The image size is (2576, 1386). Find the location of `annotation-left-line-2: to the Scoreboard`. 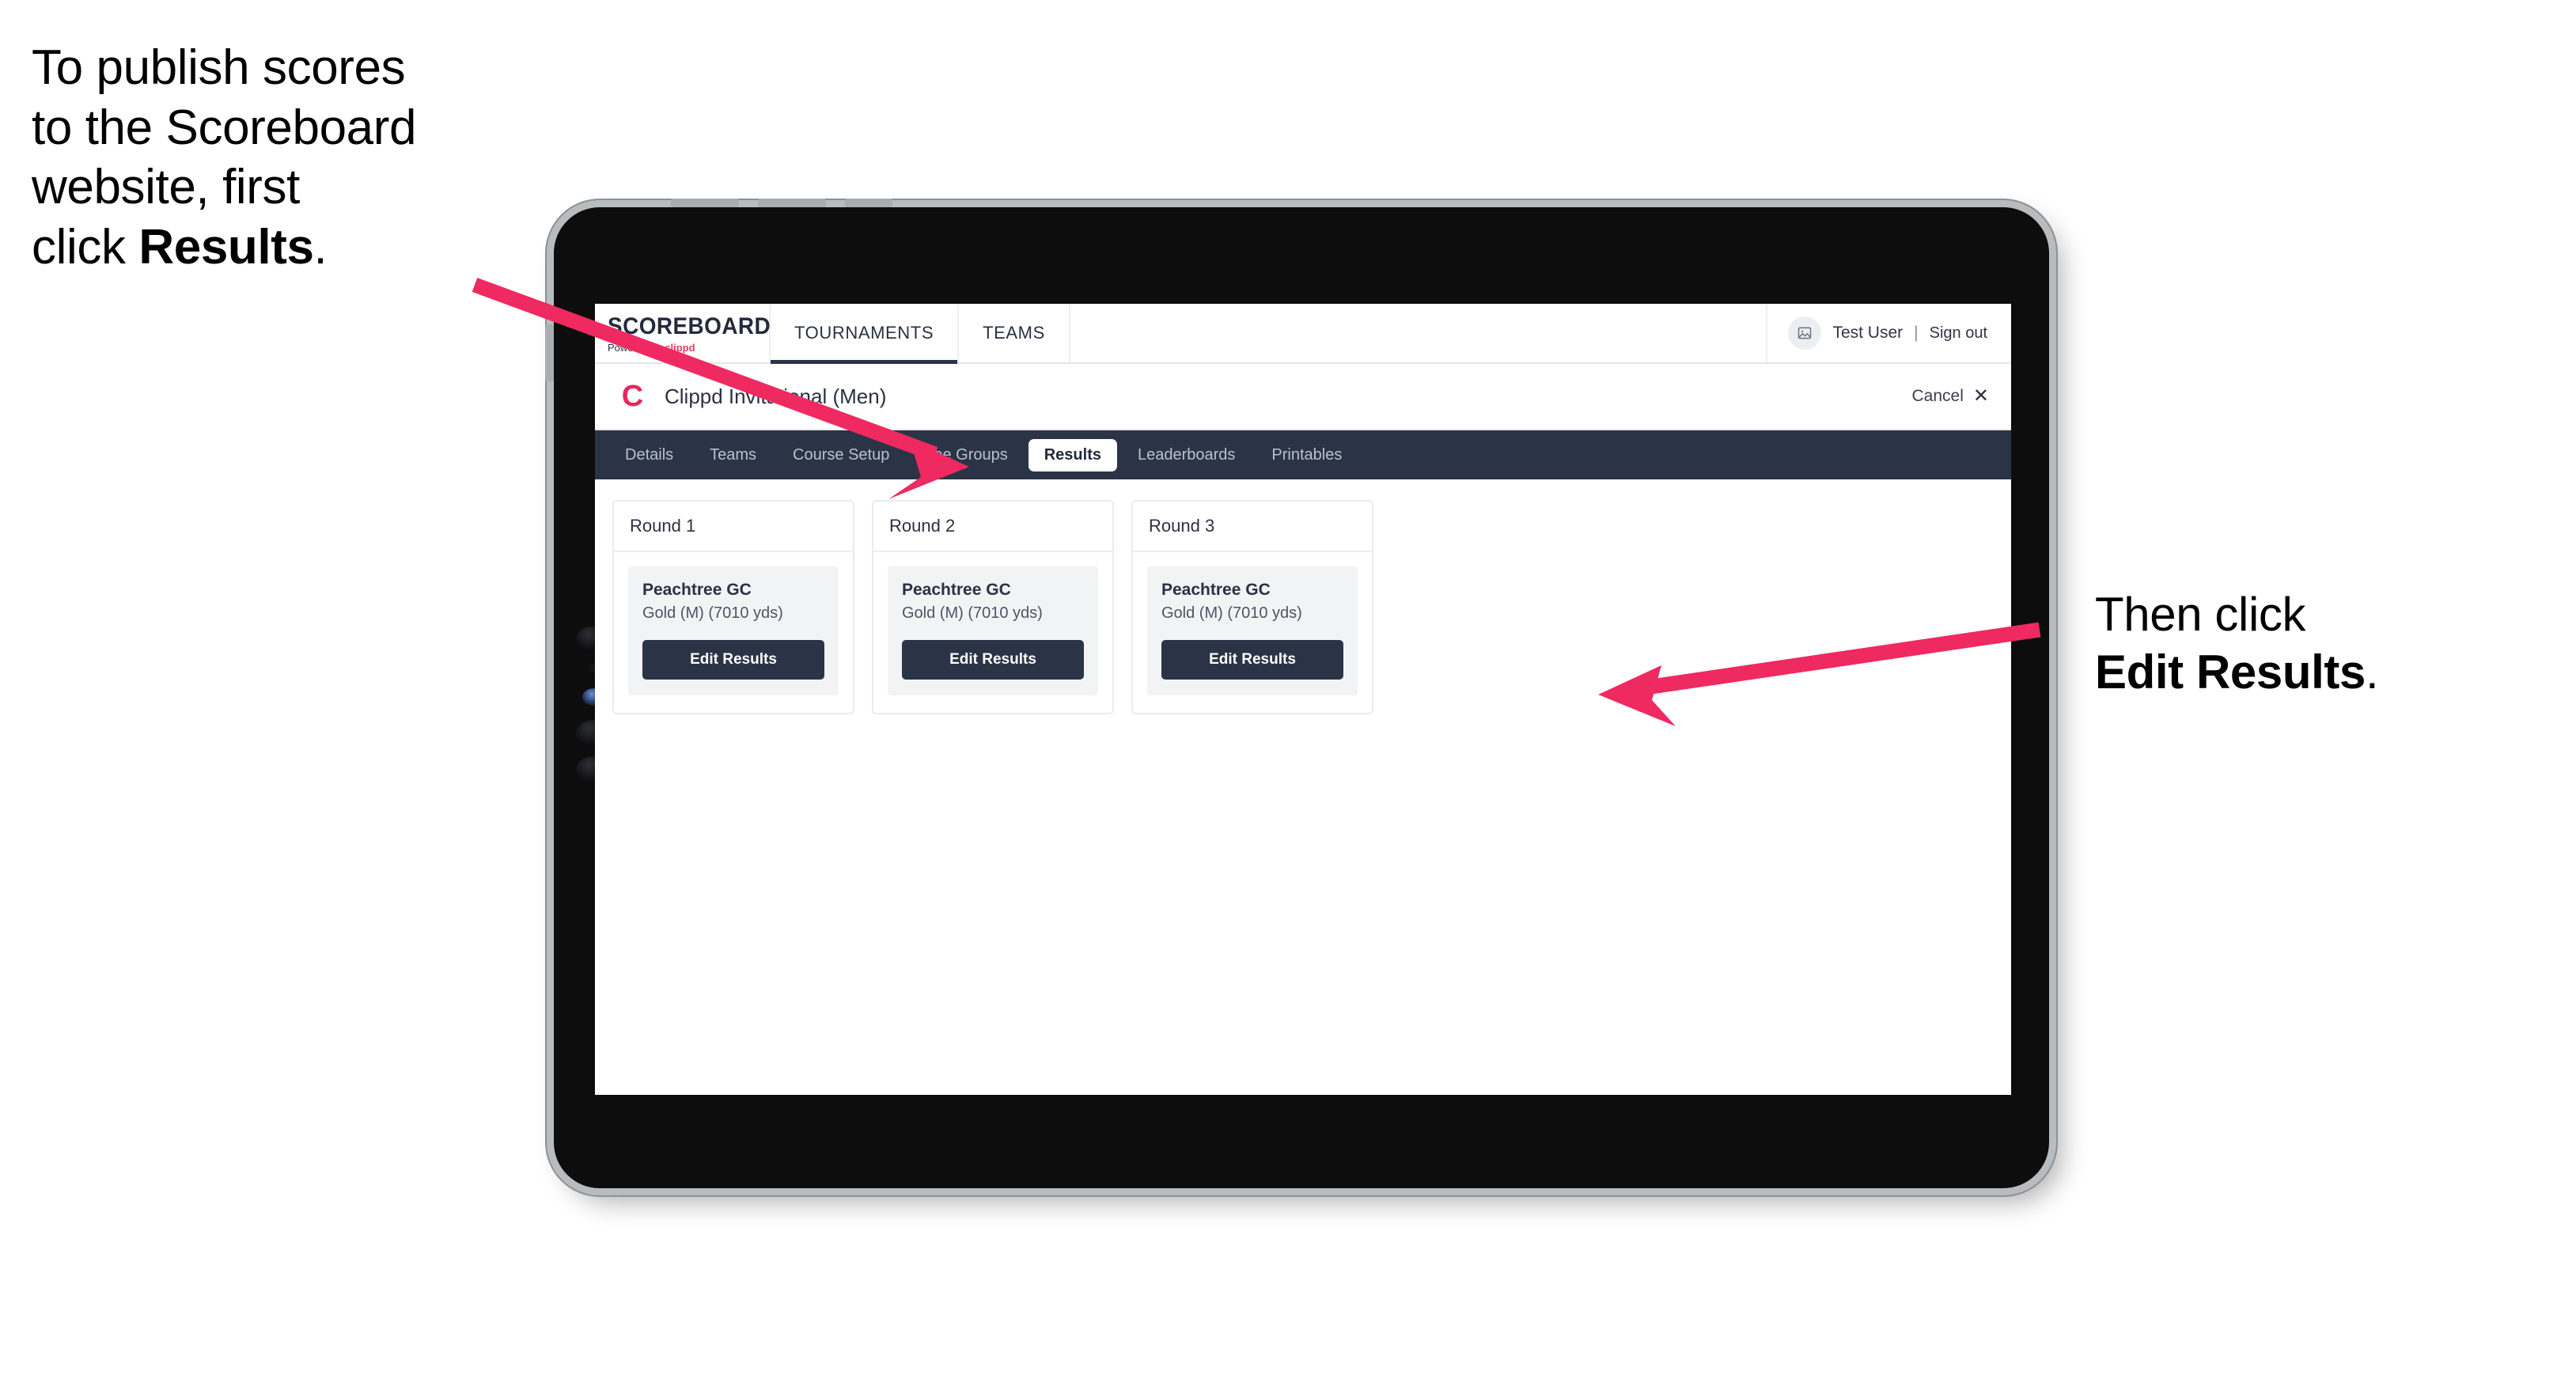

annotation-left-line-2: to the Scoreboard is located at coordinates (224, 127).